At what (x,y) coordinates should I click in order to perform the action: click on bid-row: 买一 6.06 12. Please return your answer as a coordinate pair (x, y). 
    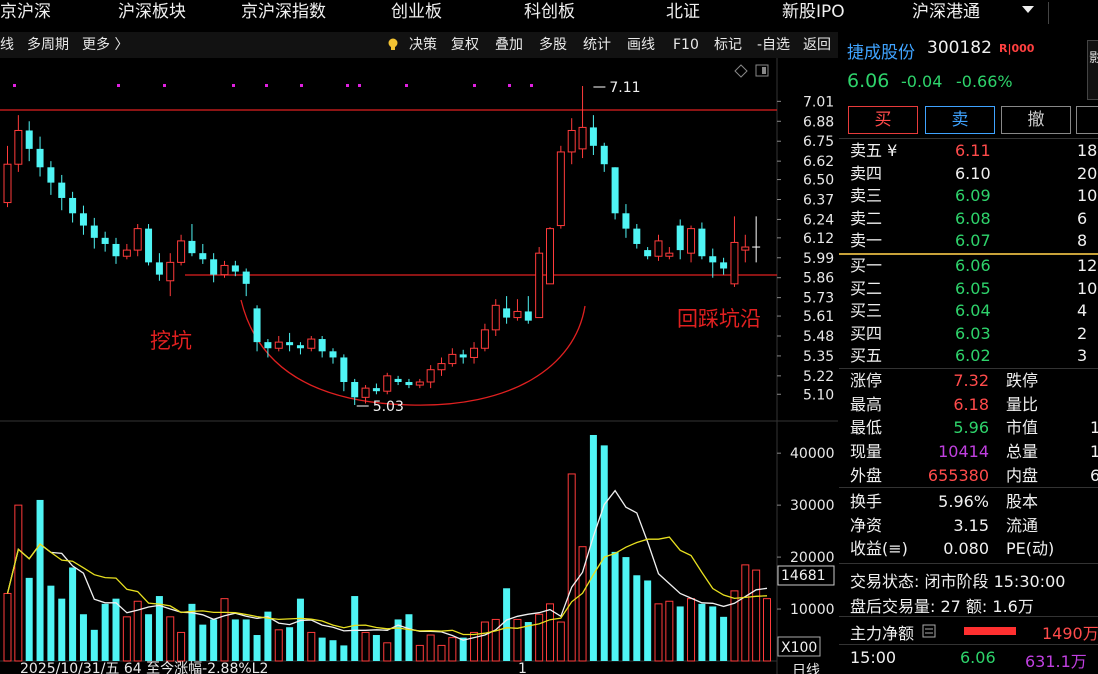
    Looking at the image, I should click on (968, 266).